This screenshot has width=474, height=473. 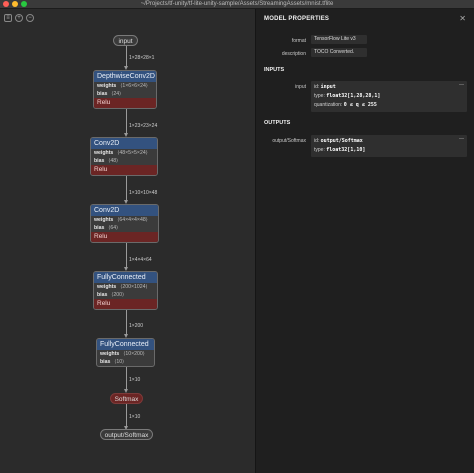 I want to click on output-details: — id: output/Softmax type: float32[1,10], so click(x=389, y=146).